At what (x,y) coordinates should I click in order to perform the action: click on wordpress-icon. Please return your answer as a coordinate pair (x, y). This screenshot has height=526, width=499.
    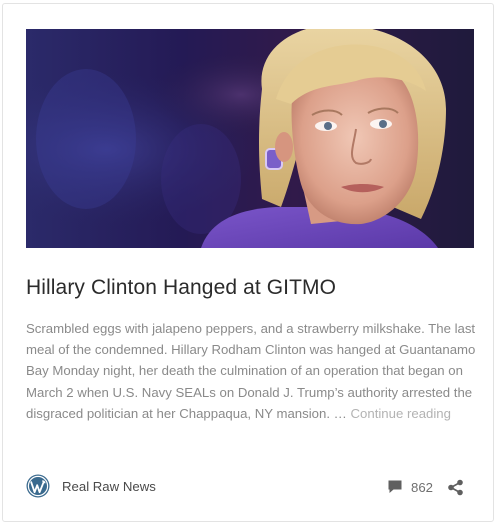
    Looking at the image, I should click on (38, 486).